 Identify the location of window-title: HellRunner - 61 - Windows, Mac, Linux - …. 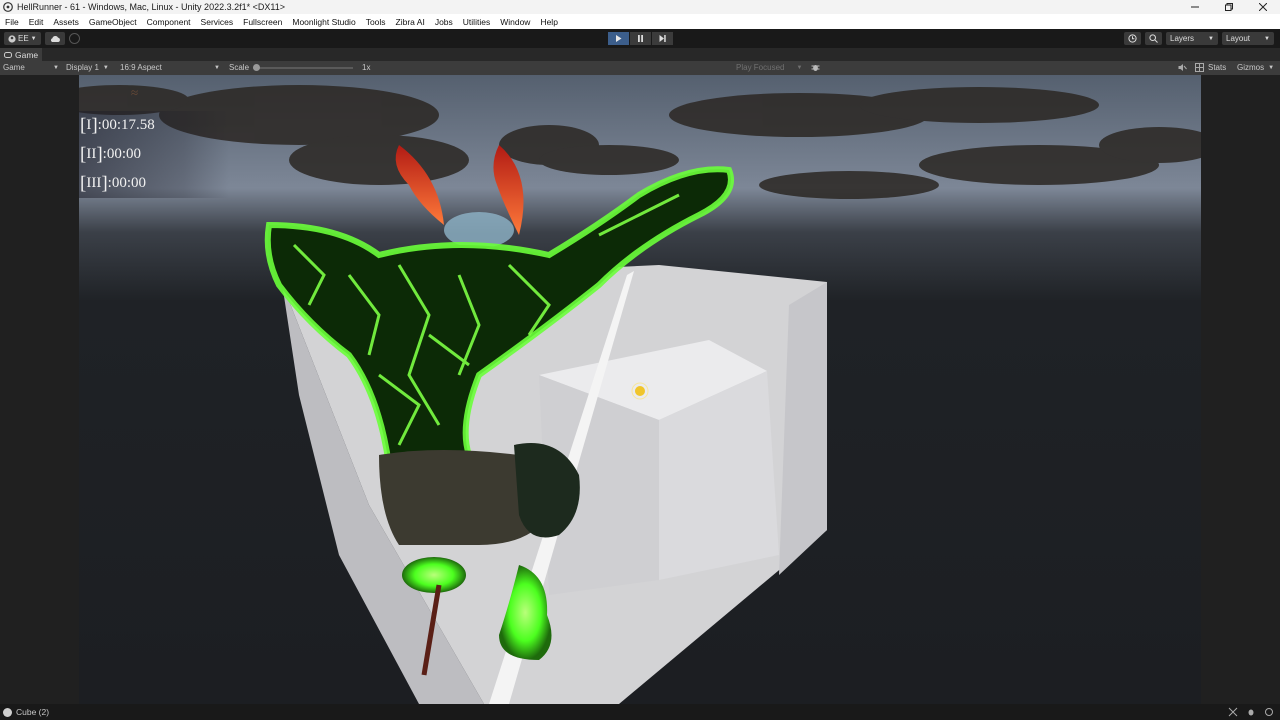
(151, 7).